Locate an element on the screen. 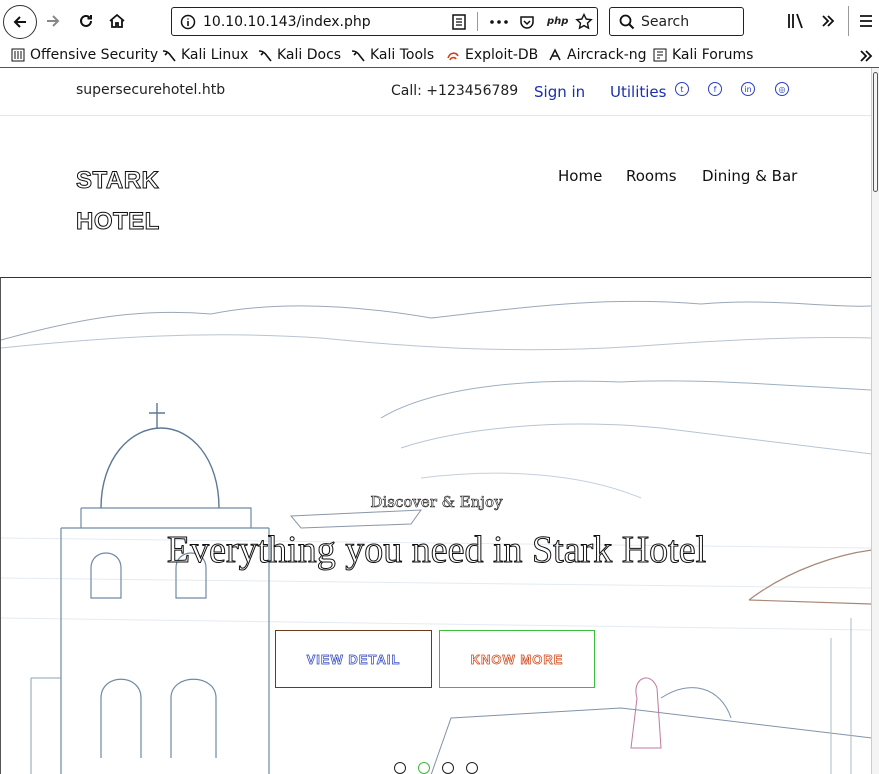  browser-toolbar: 10.10.10.143/index.php php Search is located at coordinates (439, 22).